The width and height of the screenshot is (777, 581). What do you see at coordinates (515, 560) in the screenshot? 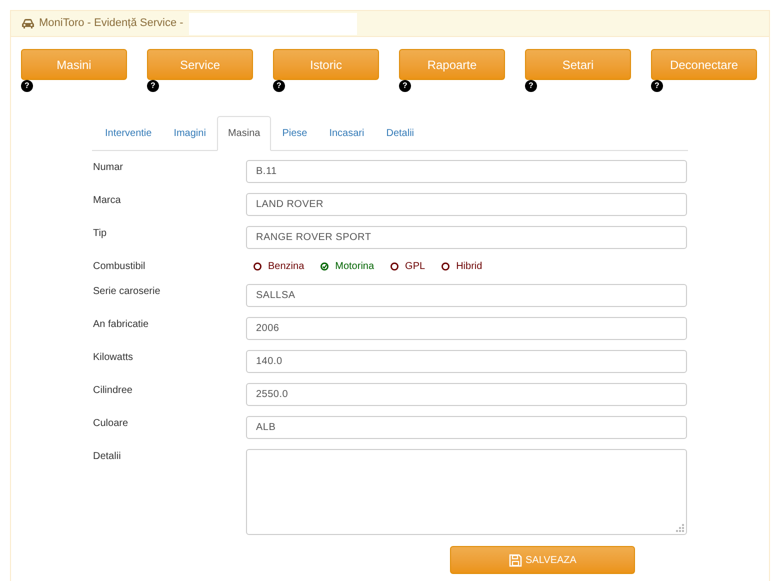
I see `save-icon` at bounding box center [515, 560].